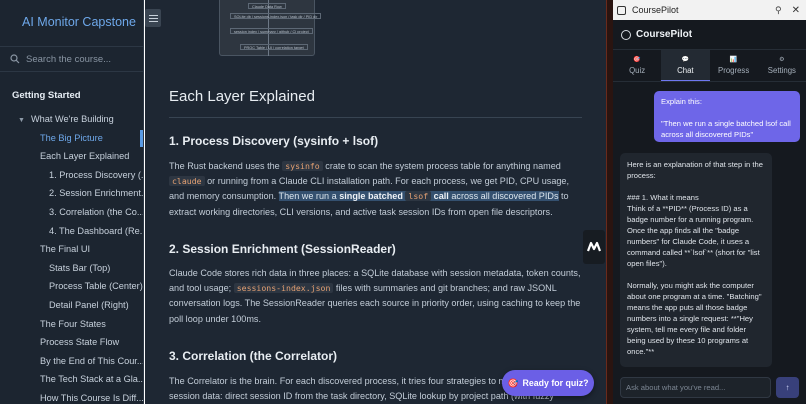  I want to click on nav-item-each-layer-explained: Each Layer Explained, so click(71, 156).